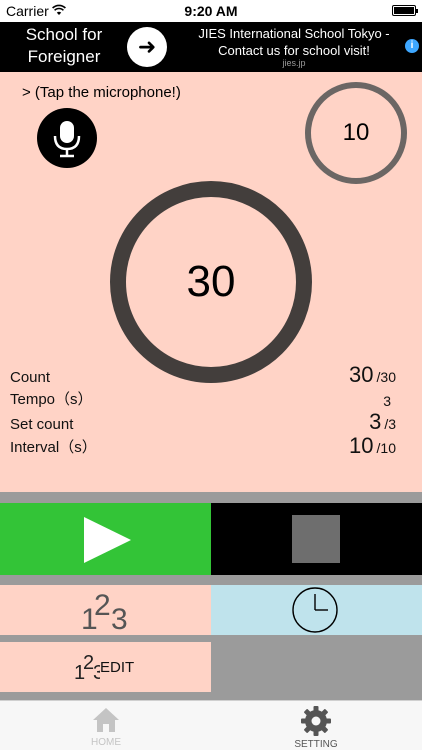  I want to click on stat-label: Tempo（s）, so click(51, 399).